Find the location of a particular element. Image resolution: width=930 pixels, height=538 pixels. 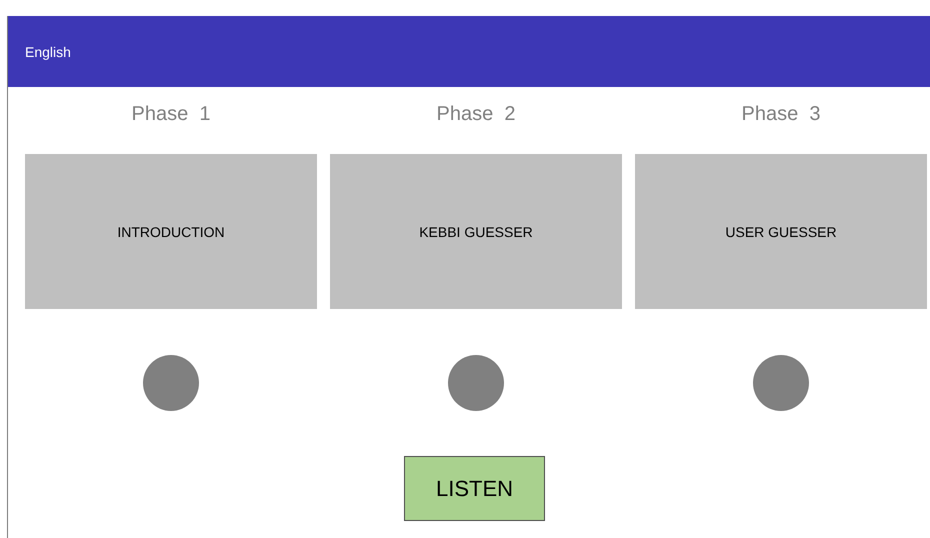

language-label: English is located at coordinates (48, 52).